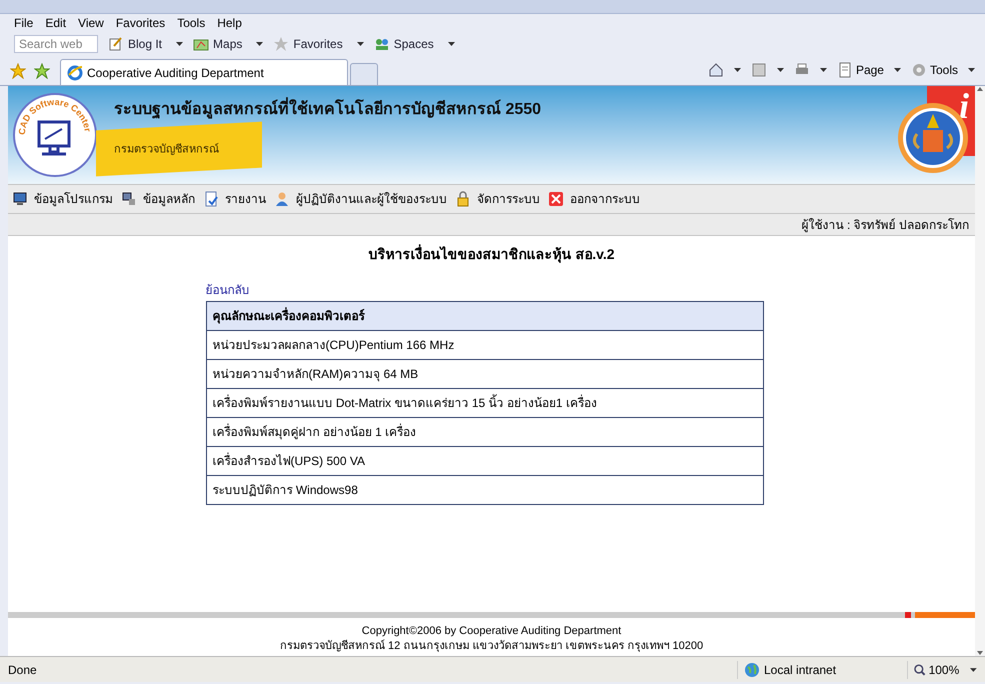 The image size is (985, 684). Describe the element at coordinates (116, 44) in the screenshot. I see `document-pencil-icon` at that location.